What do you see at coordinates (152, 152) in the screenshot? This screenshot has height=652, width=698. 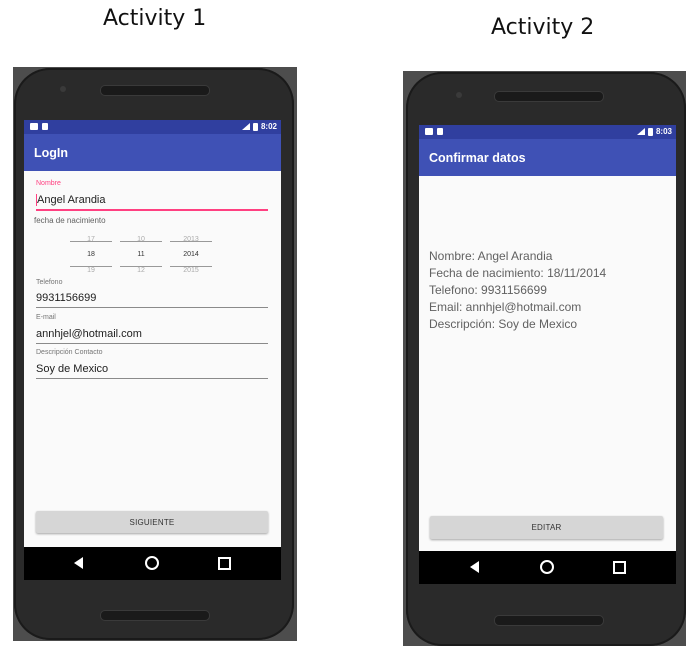 I see `app-bar: LogIn` at bounding box center [152, 152].